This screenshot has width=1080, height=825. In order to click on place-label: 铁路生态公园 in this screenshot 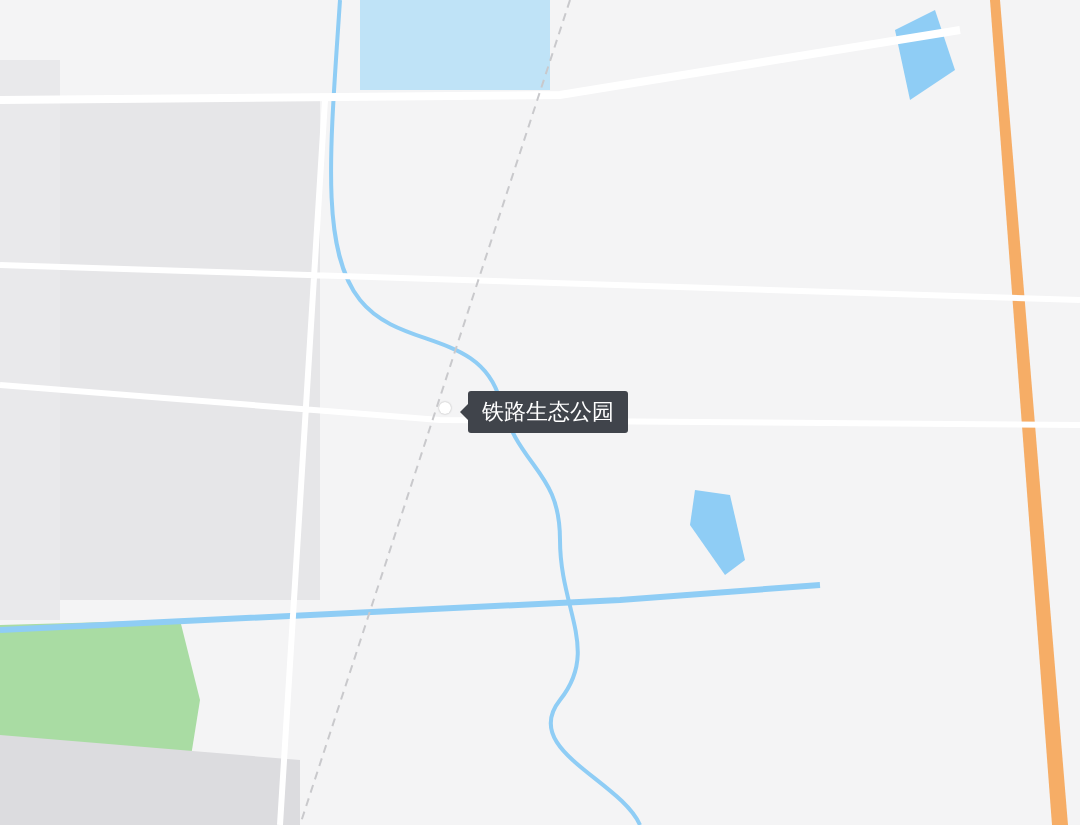, I will do `click(548, 412)`.